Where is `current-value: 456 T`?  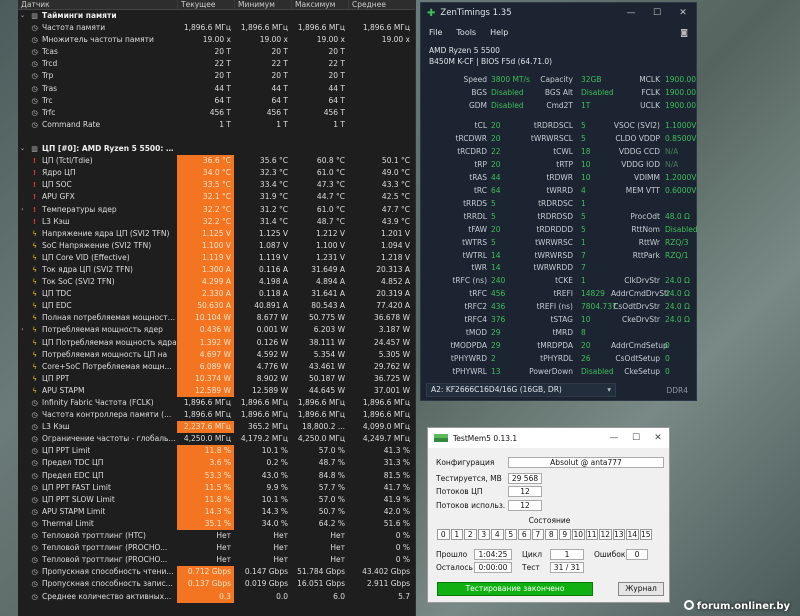 current-value: 456 T is located at coordinates (220, 112).